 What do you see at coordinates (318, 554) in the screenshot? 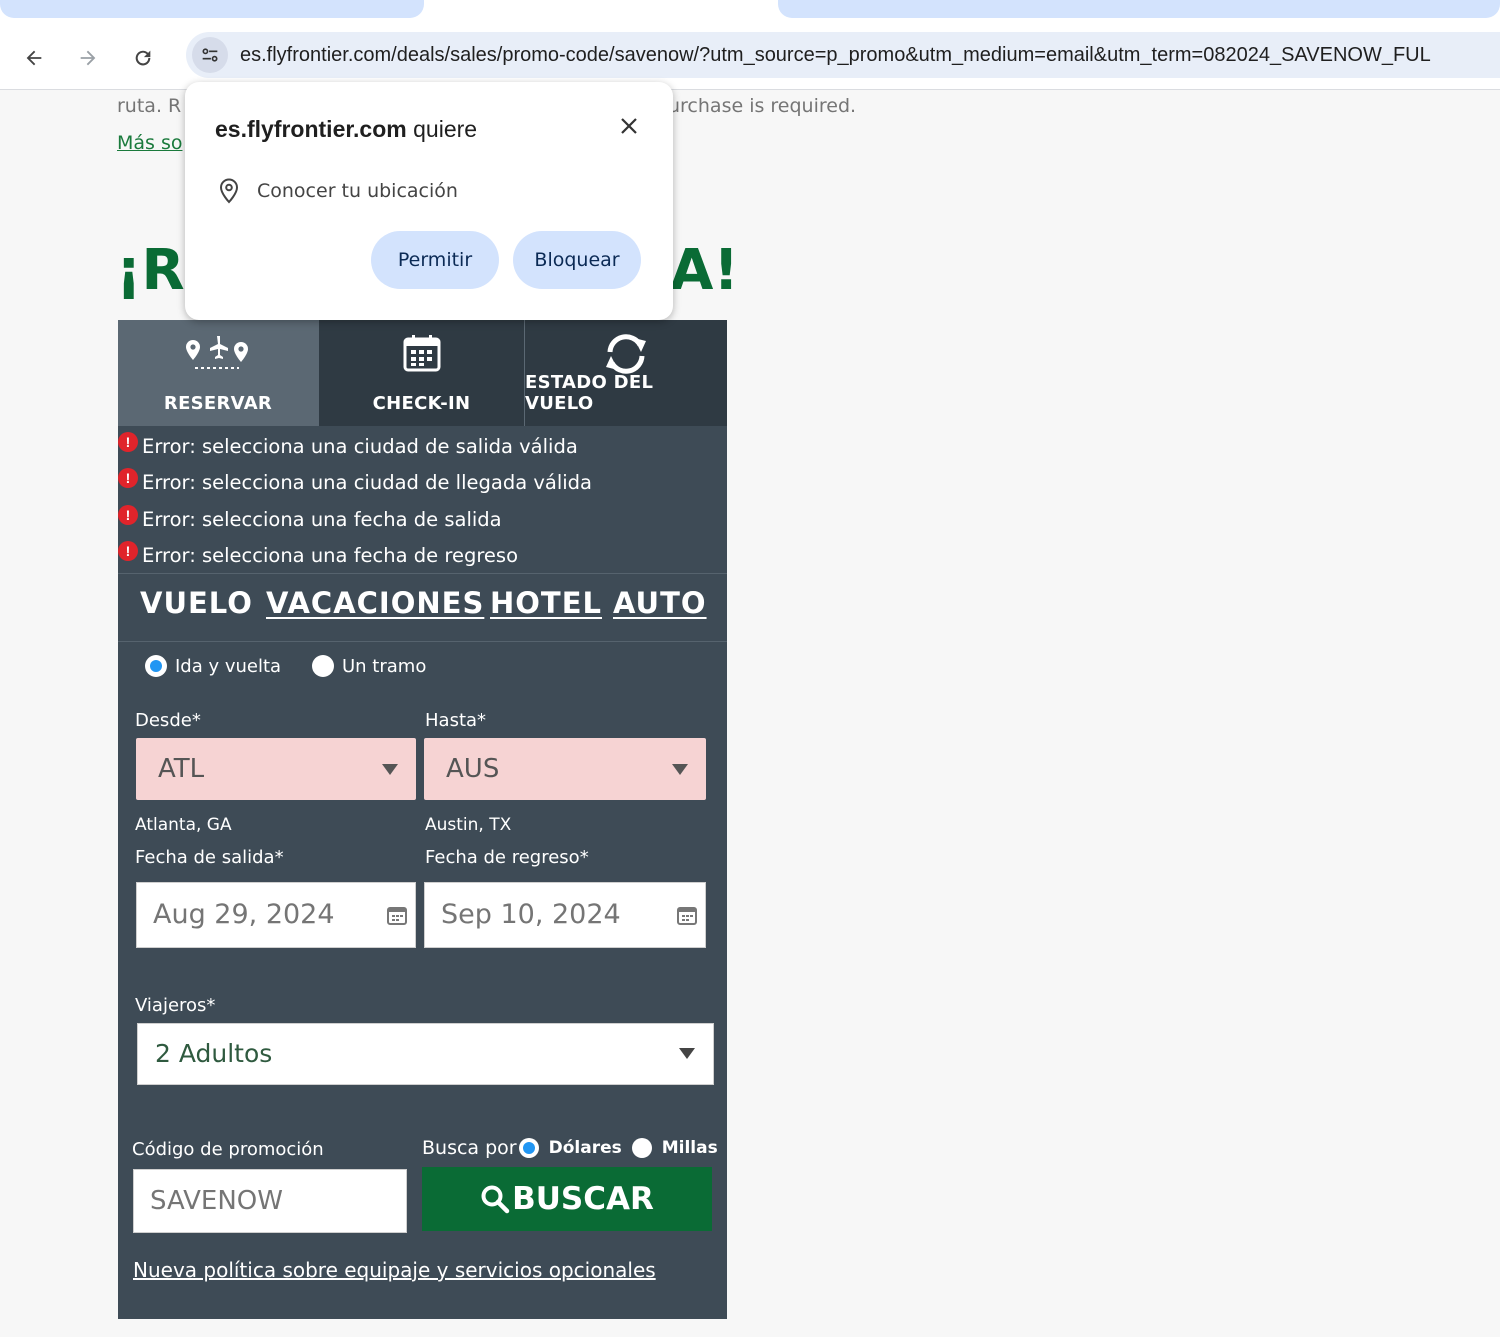
I see `error-message: ! Error: selecciona una fecha de regreso` at bounding box center [318, 554].